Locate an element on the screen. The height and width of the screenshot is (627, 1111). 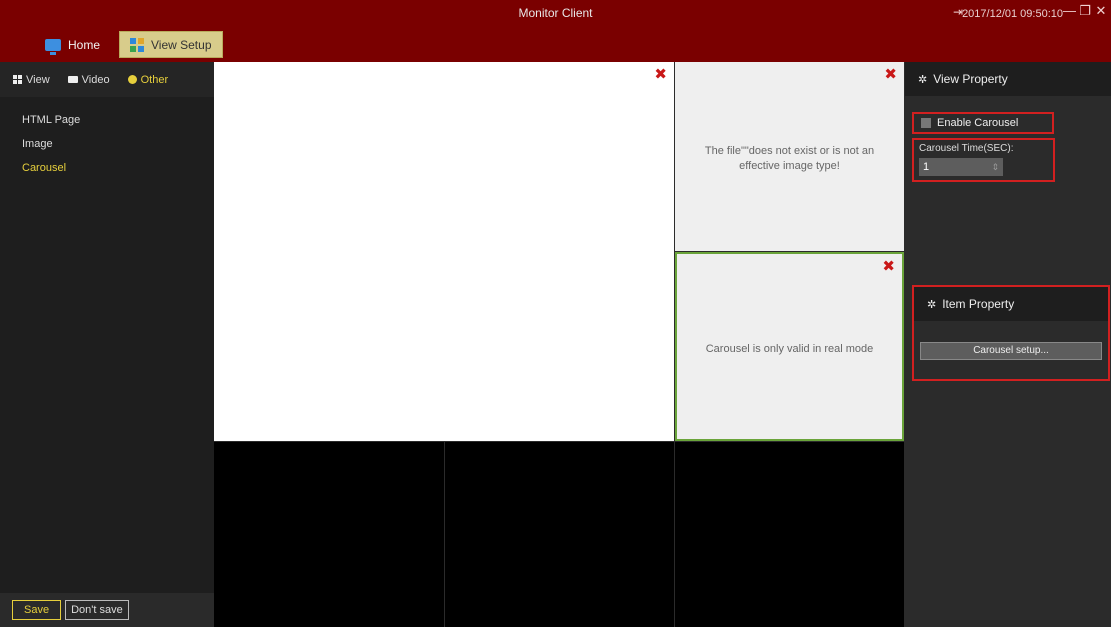
carousel-time-label: Carousel Time(SEC): is located at coordinates (966, 148).